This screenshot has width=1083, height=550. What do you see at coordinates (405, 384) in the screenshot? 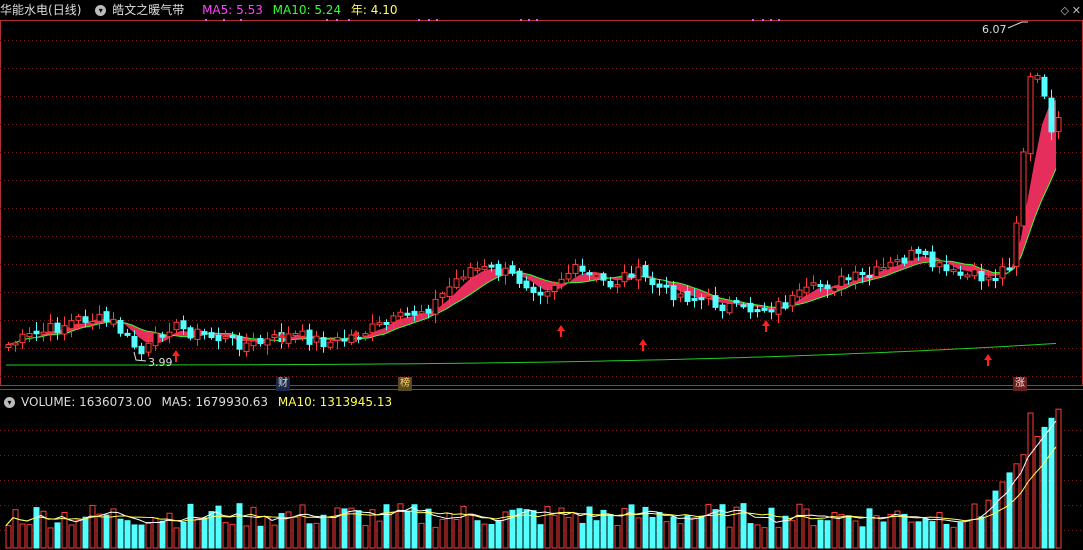
I see `ranking-list-marker: 榜` at bounding box center [405, 384].